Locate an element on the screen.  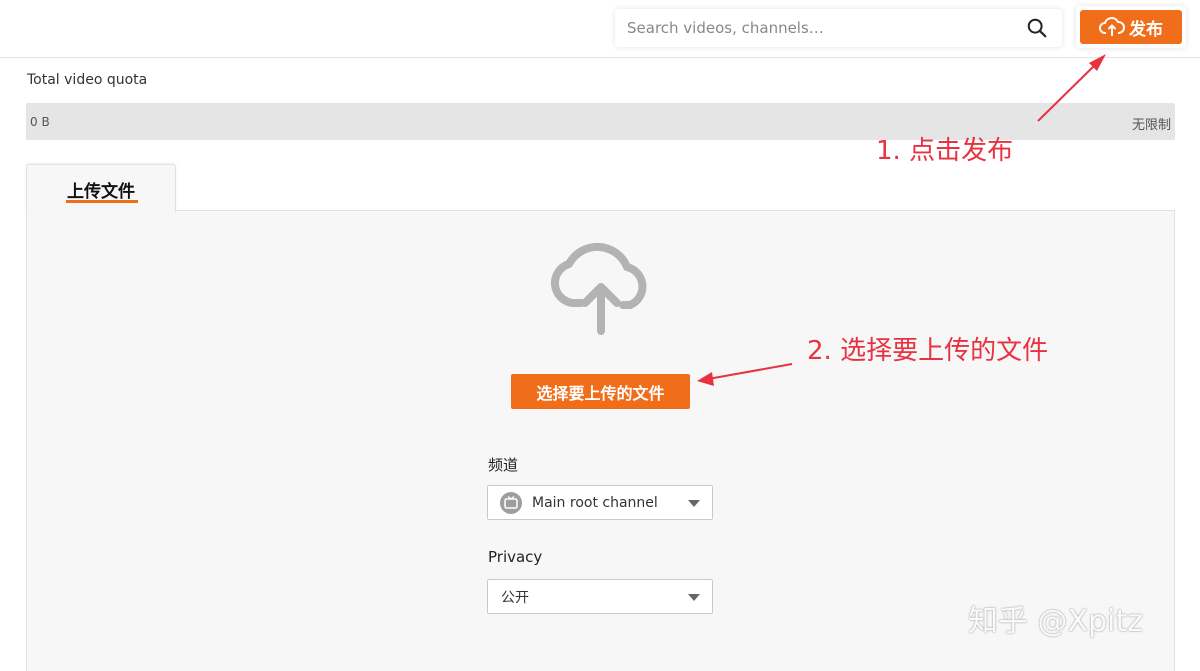
choose-file-button: 选择要上传的文件 is located at coordinates (600, 391).